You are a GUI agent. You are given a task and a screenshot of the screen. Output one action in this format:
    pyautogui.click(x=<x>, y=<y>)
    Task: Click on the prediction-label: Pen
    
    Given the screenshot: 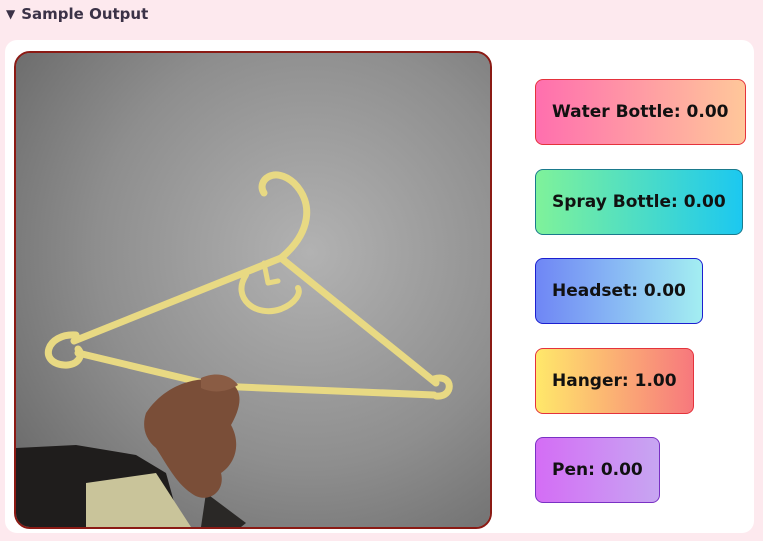 What is the action you would take?
    pyautogui.click(x=570, y=470)
    